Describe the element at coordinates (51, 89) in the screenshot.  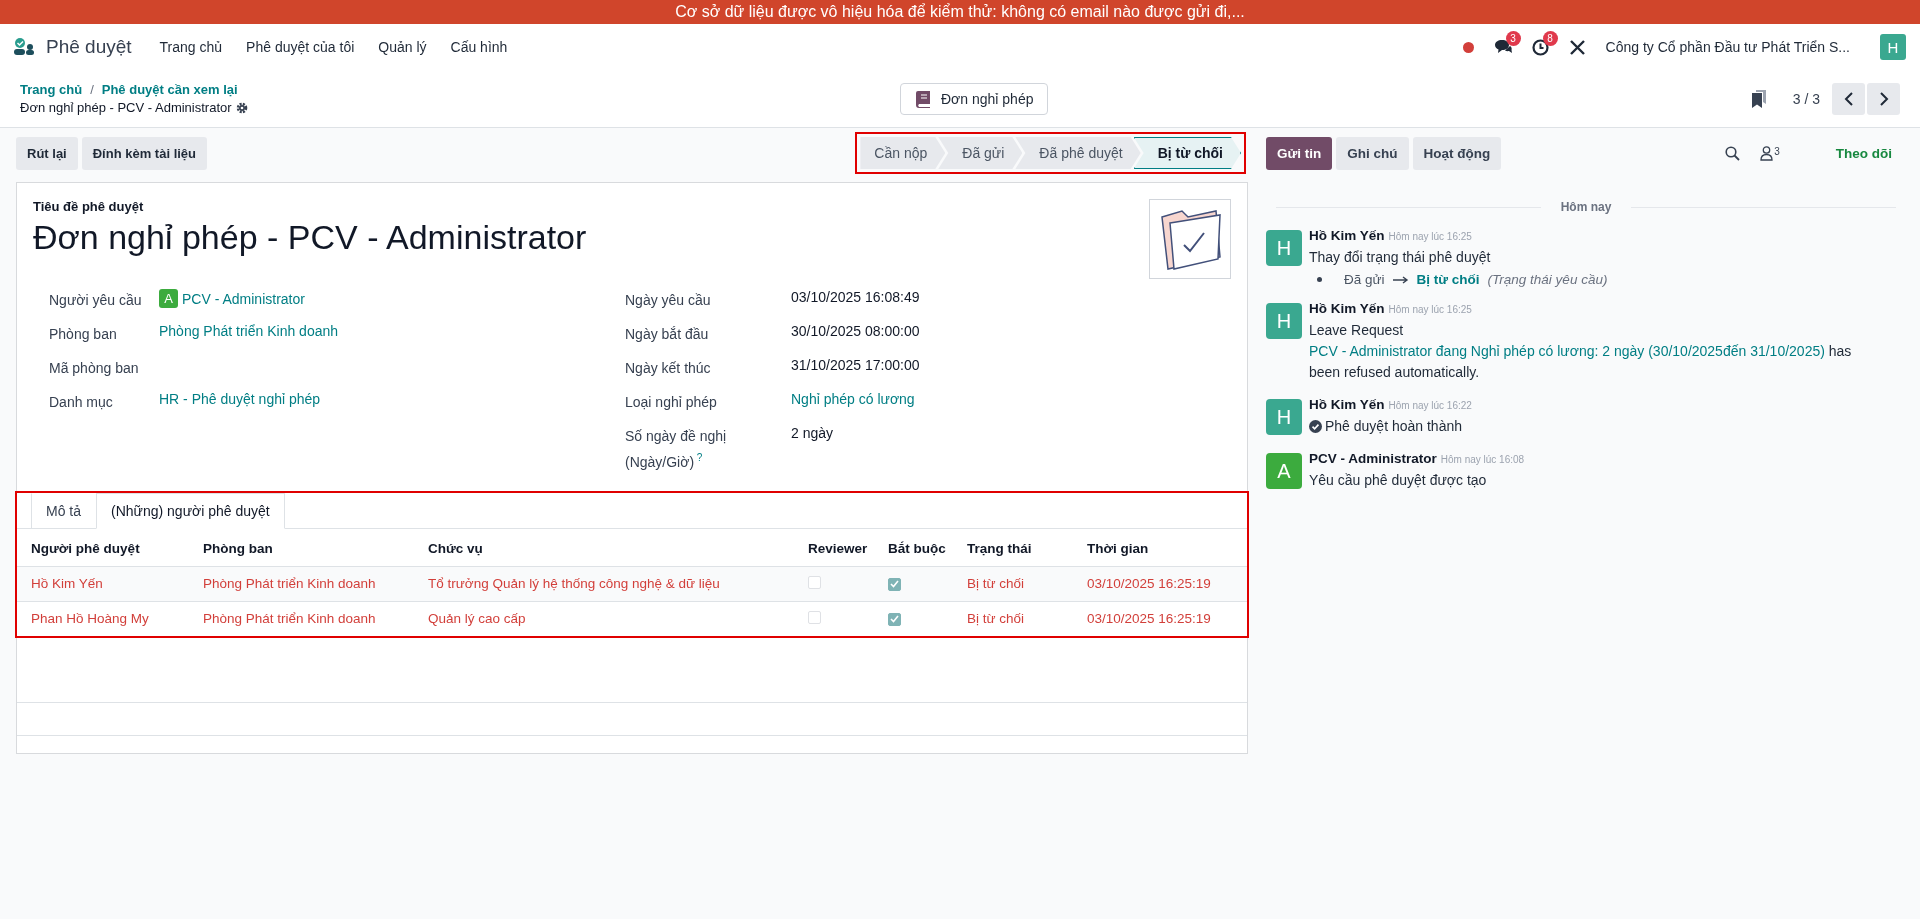
I see `breadcrumb-link: Trang chủ` at that location.